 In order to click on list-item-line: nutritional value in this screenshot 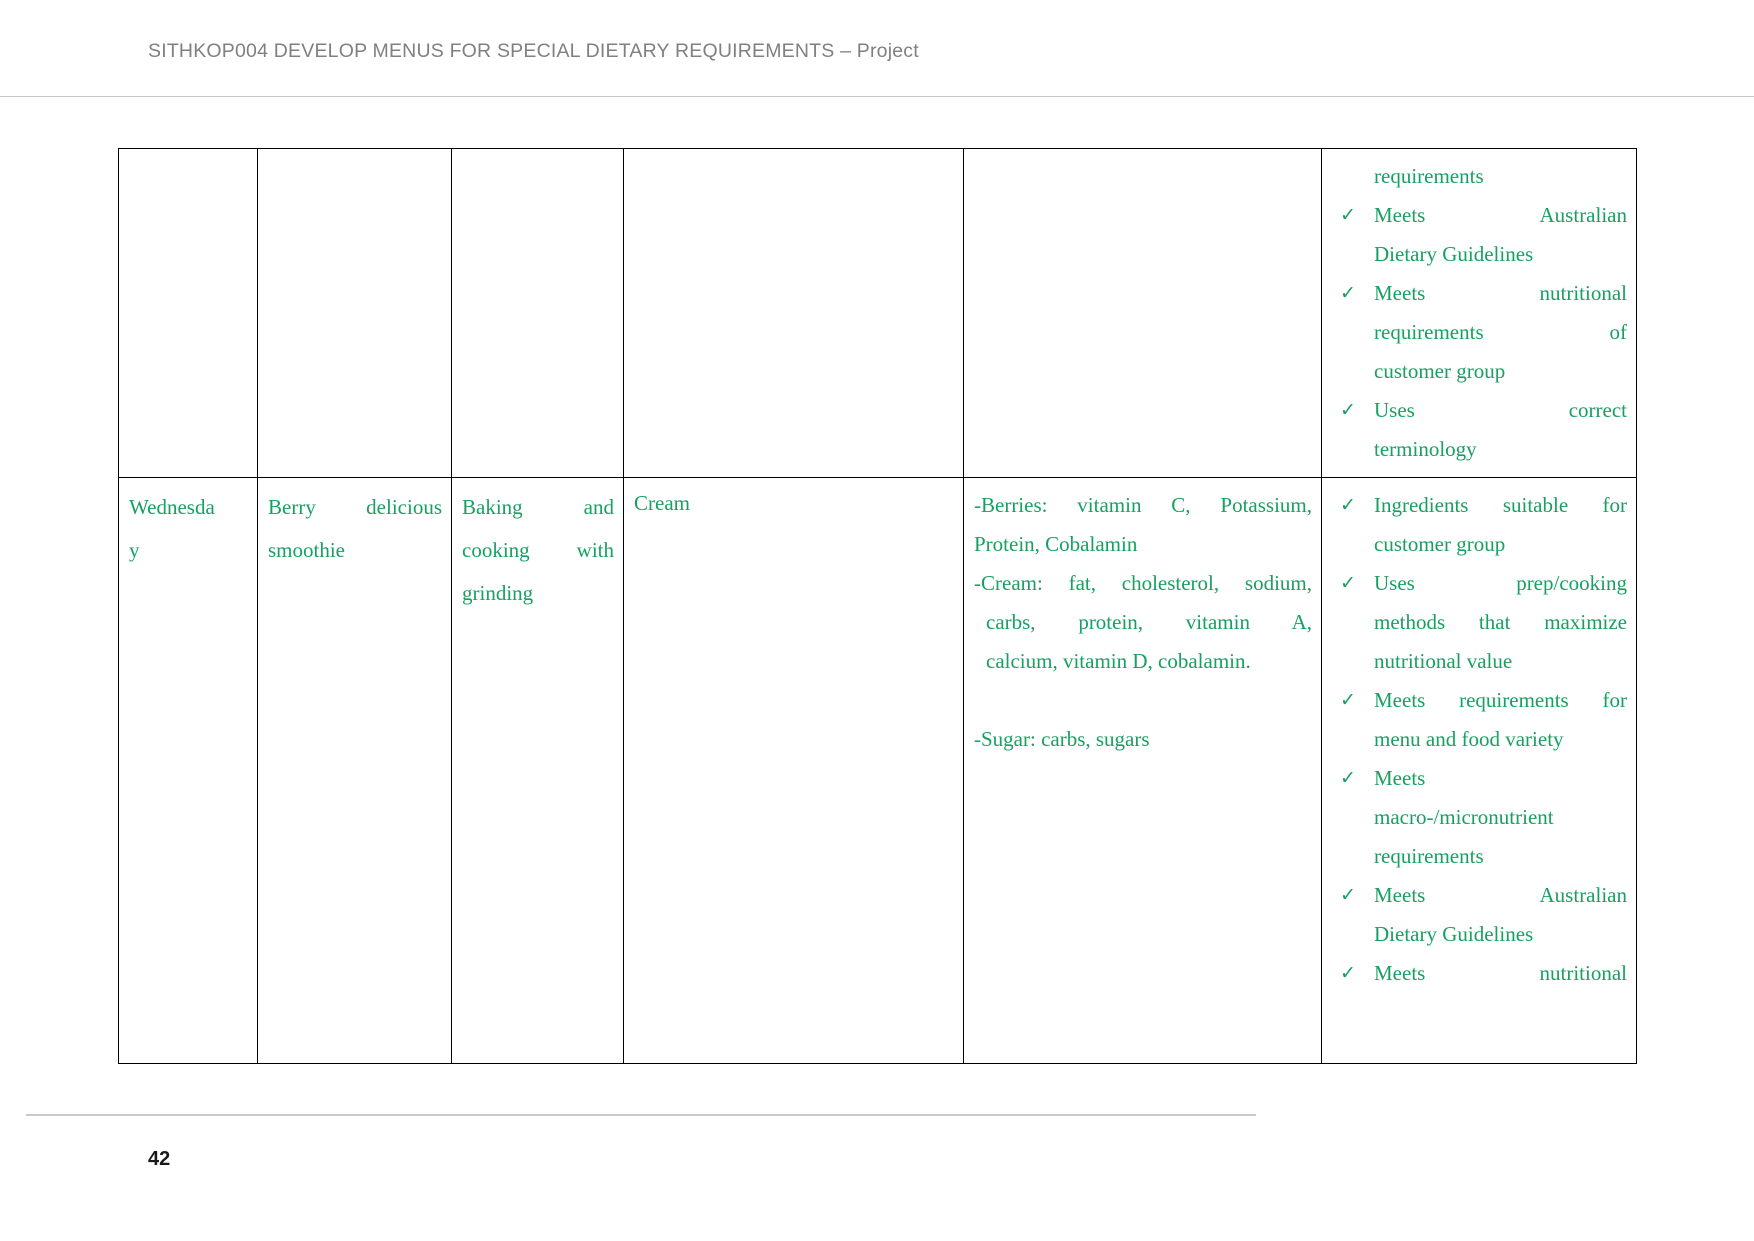, I will do `click(1443, 661)`.